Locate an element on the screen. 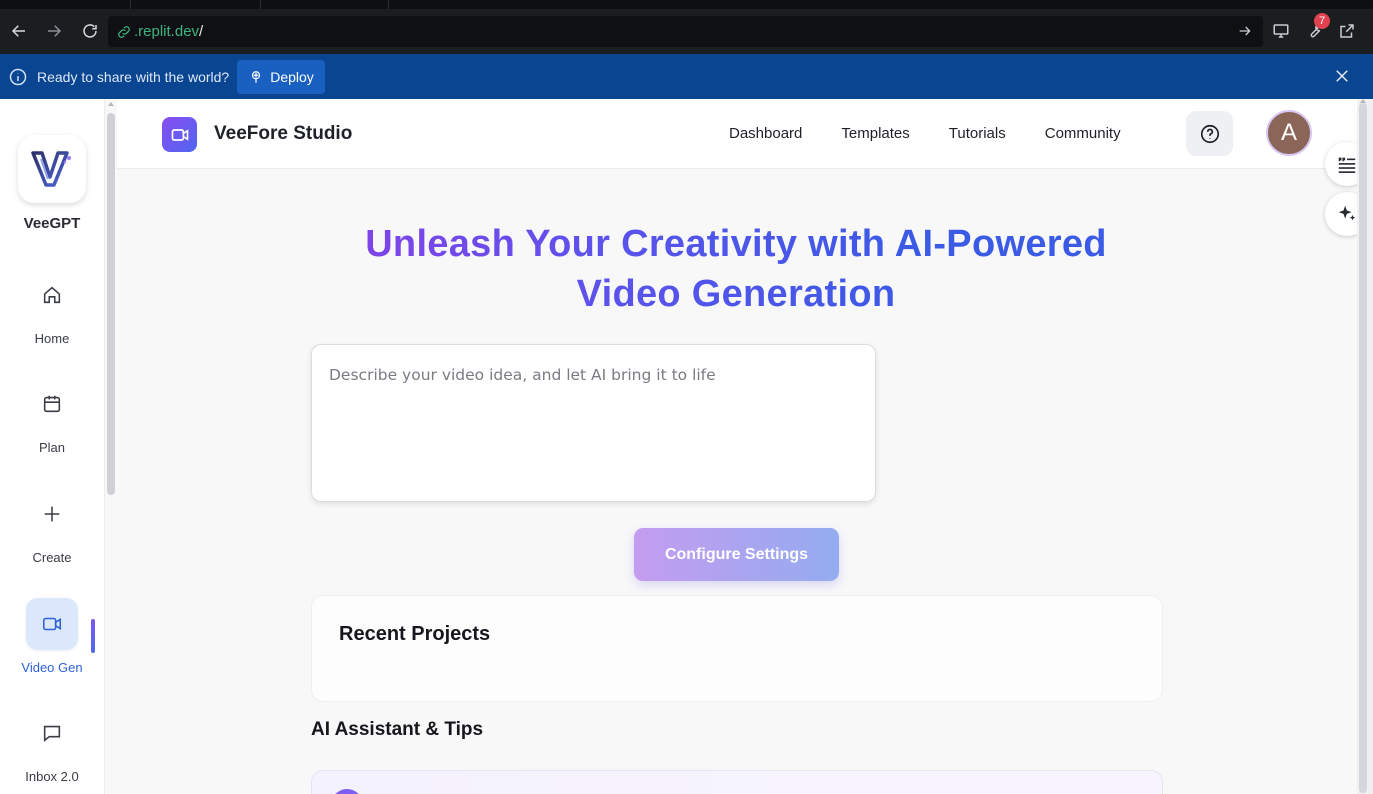 The width and height of the screenshot is (1373, 794). devtools-button: 7 is located at coordinates (1316, 28).